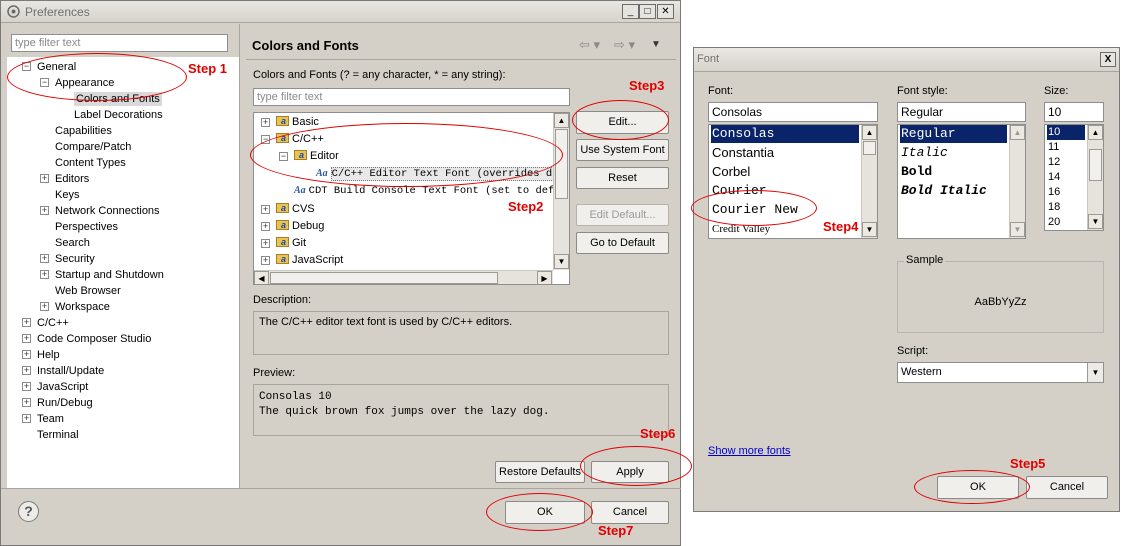  What do you see at coordinates (119, 43) in the screenshot?
I see `preferences-filter-input: type filter text` at bounding box center [119, 43].